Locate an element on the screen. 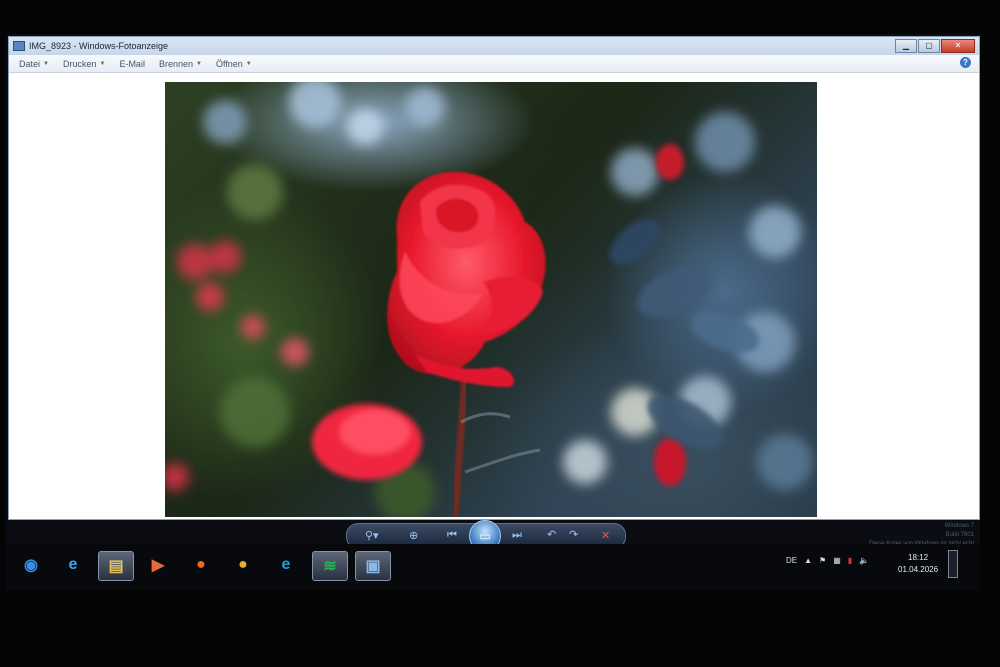 This screenshot has height=667, width=1000. menu-label: Öffnen is located at coordinates (229, 63).